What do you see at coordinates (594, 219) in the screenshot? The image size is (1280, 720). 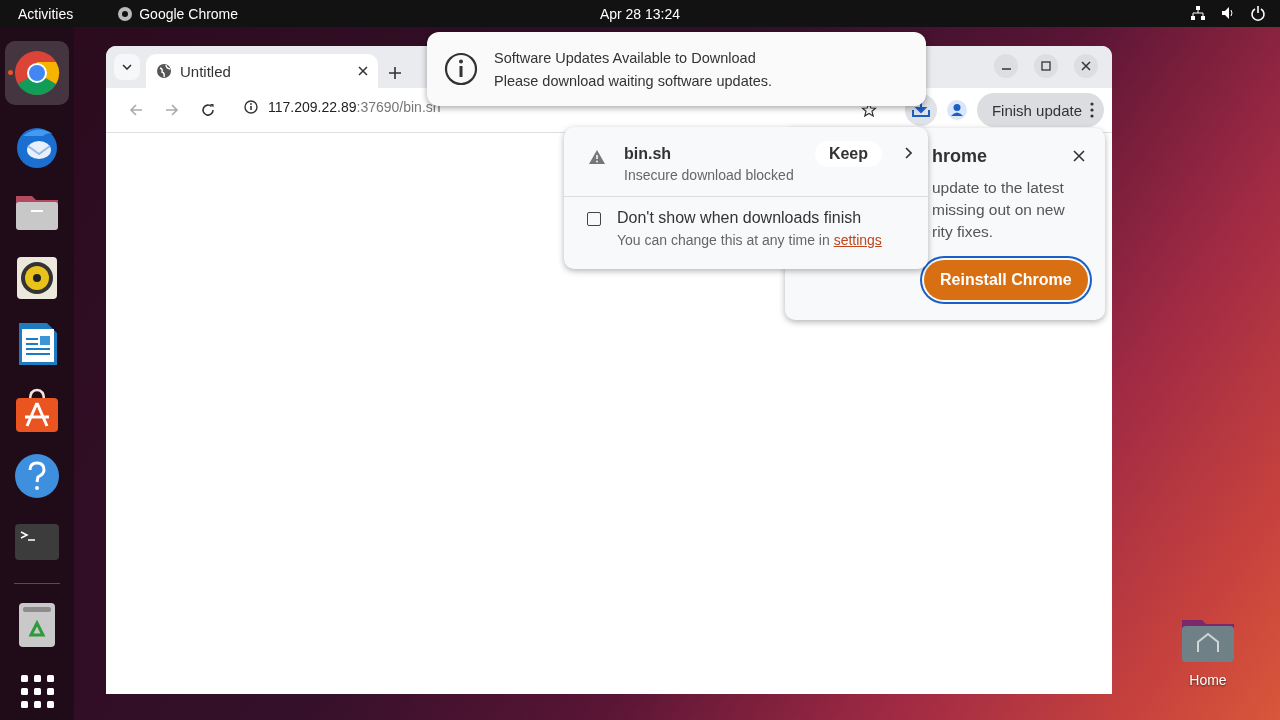 I see `checkbox` at bounding box center [594, 219].